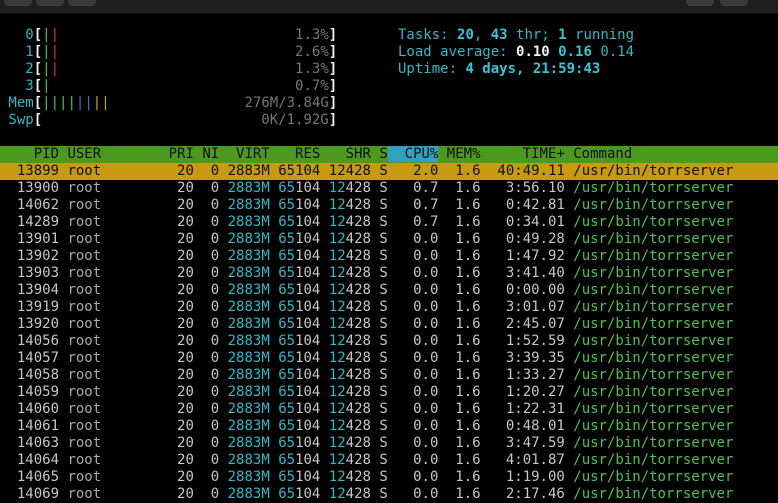 This screenshot has height=503, width=778. What do you see at coordinates (522, 205) in the screenshot?
I see `cell-time: 0:42.81` at bounding box center [522, 205].